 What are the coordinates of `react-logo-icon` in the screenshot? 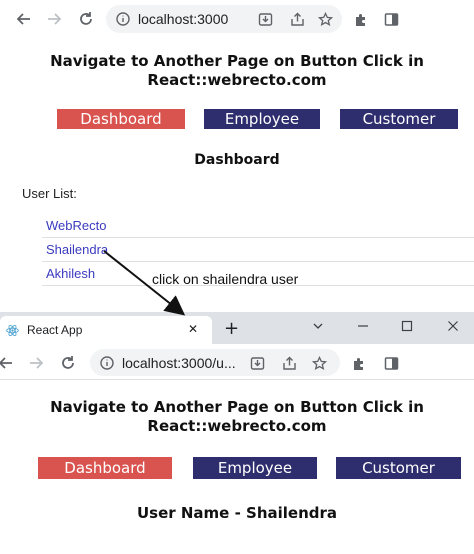 It's located at (12, 330).